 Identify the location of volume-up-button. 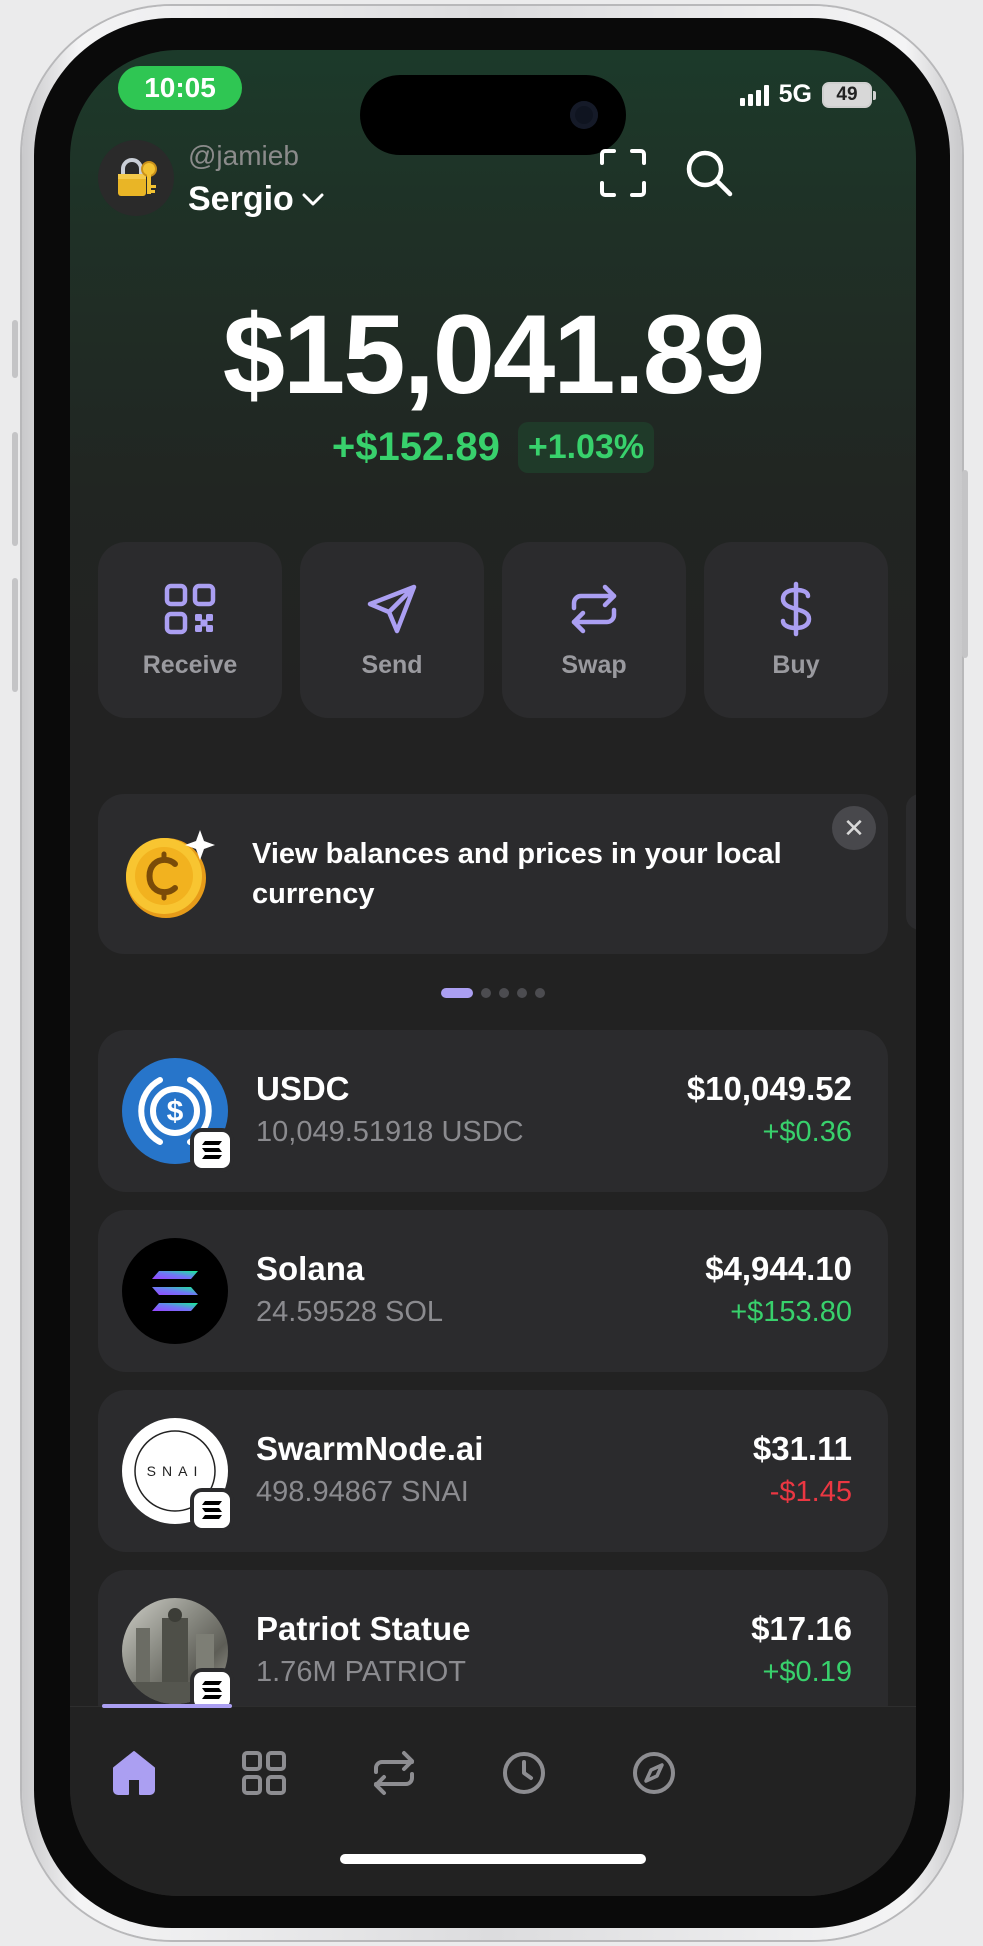
(15, 489).